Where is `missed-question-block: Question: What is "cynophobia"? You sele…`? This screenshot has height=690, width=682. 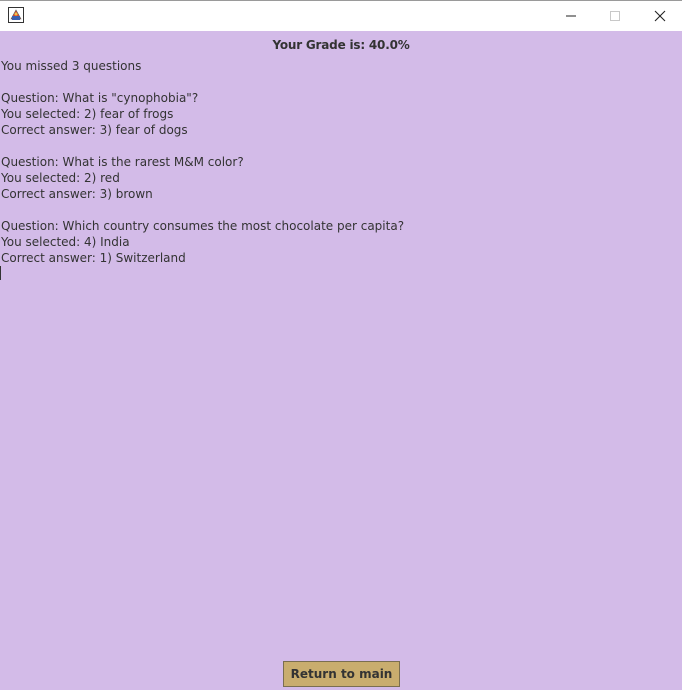 missed-question-block: Question: What is "cynophobia"? You sele… is located at coordinates (336, 114).